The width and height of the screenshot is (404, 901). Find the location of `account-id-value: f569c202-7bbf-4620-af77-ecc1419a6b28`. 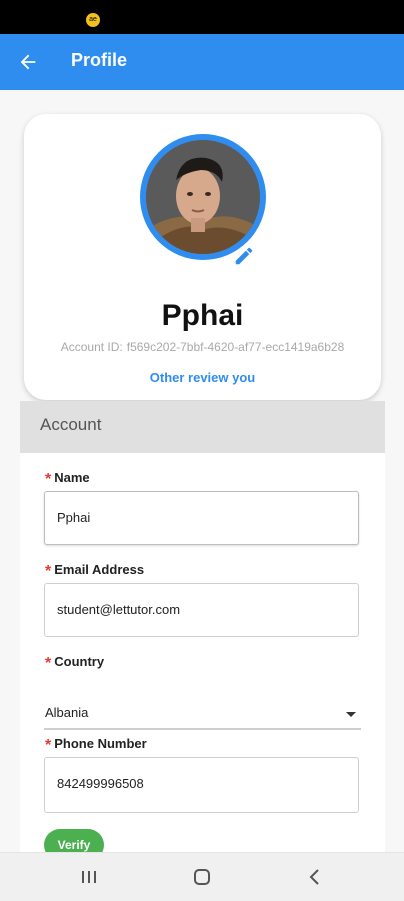

account-id-value: f569c202-7bbf-4620-af77-ecc1419a6b28 is located at coordinates (235, 347).